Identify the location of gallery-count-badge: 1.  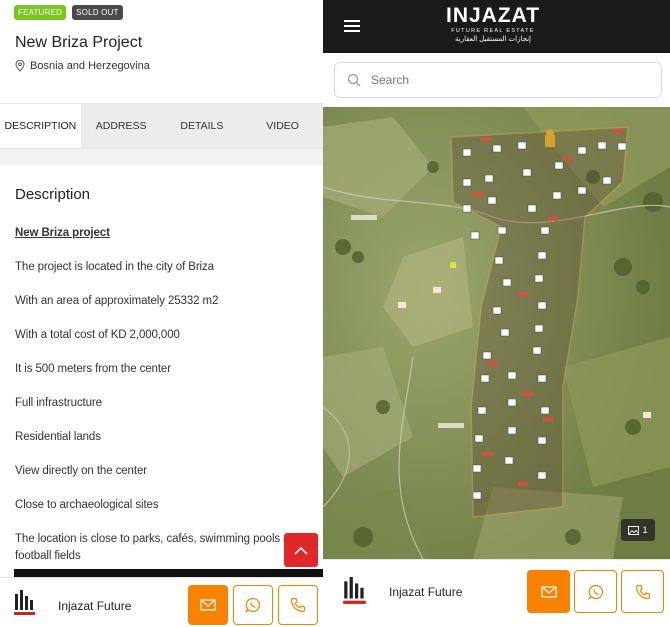
(638, 530).